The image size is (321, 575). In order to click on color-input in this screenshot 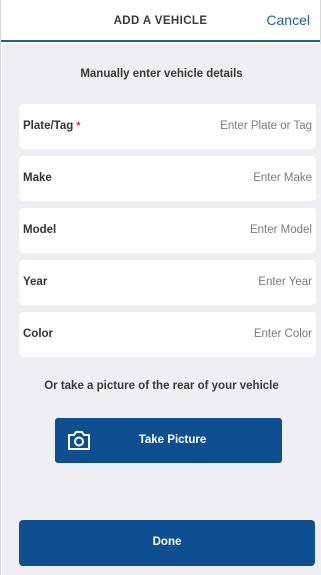, I will do `click(222, 334)`.